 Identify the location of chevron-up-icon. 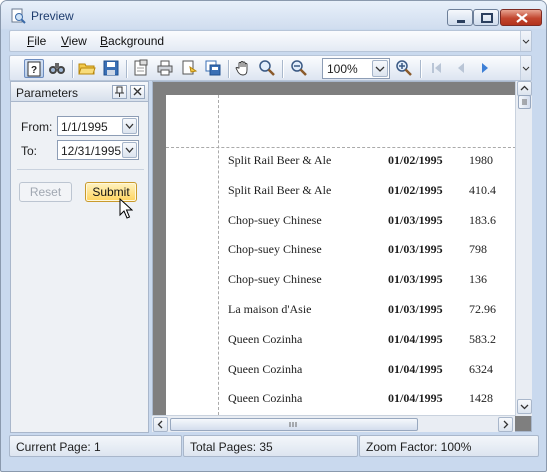
(524, 88).